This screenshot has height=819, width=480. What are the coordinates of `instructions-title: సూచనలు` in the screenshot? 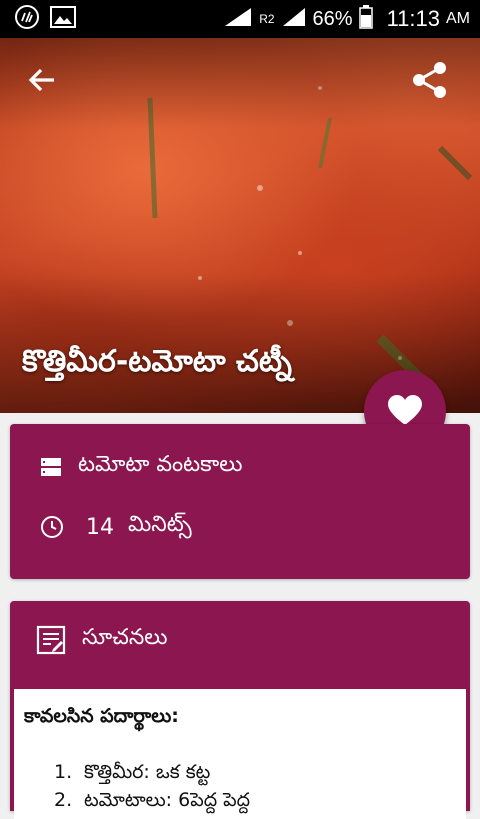 It's located at (125, 637).